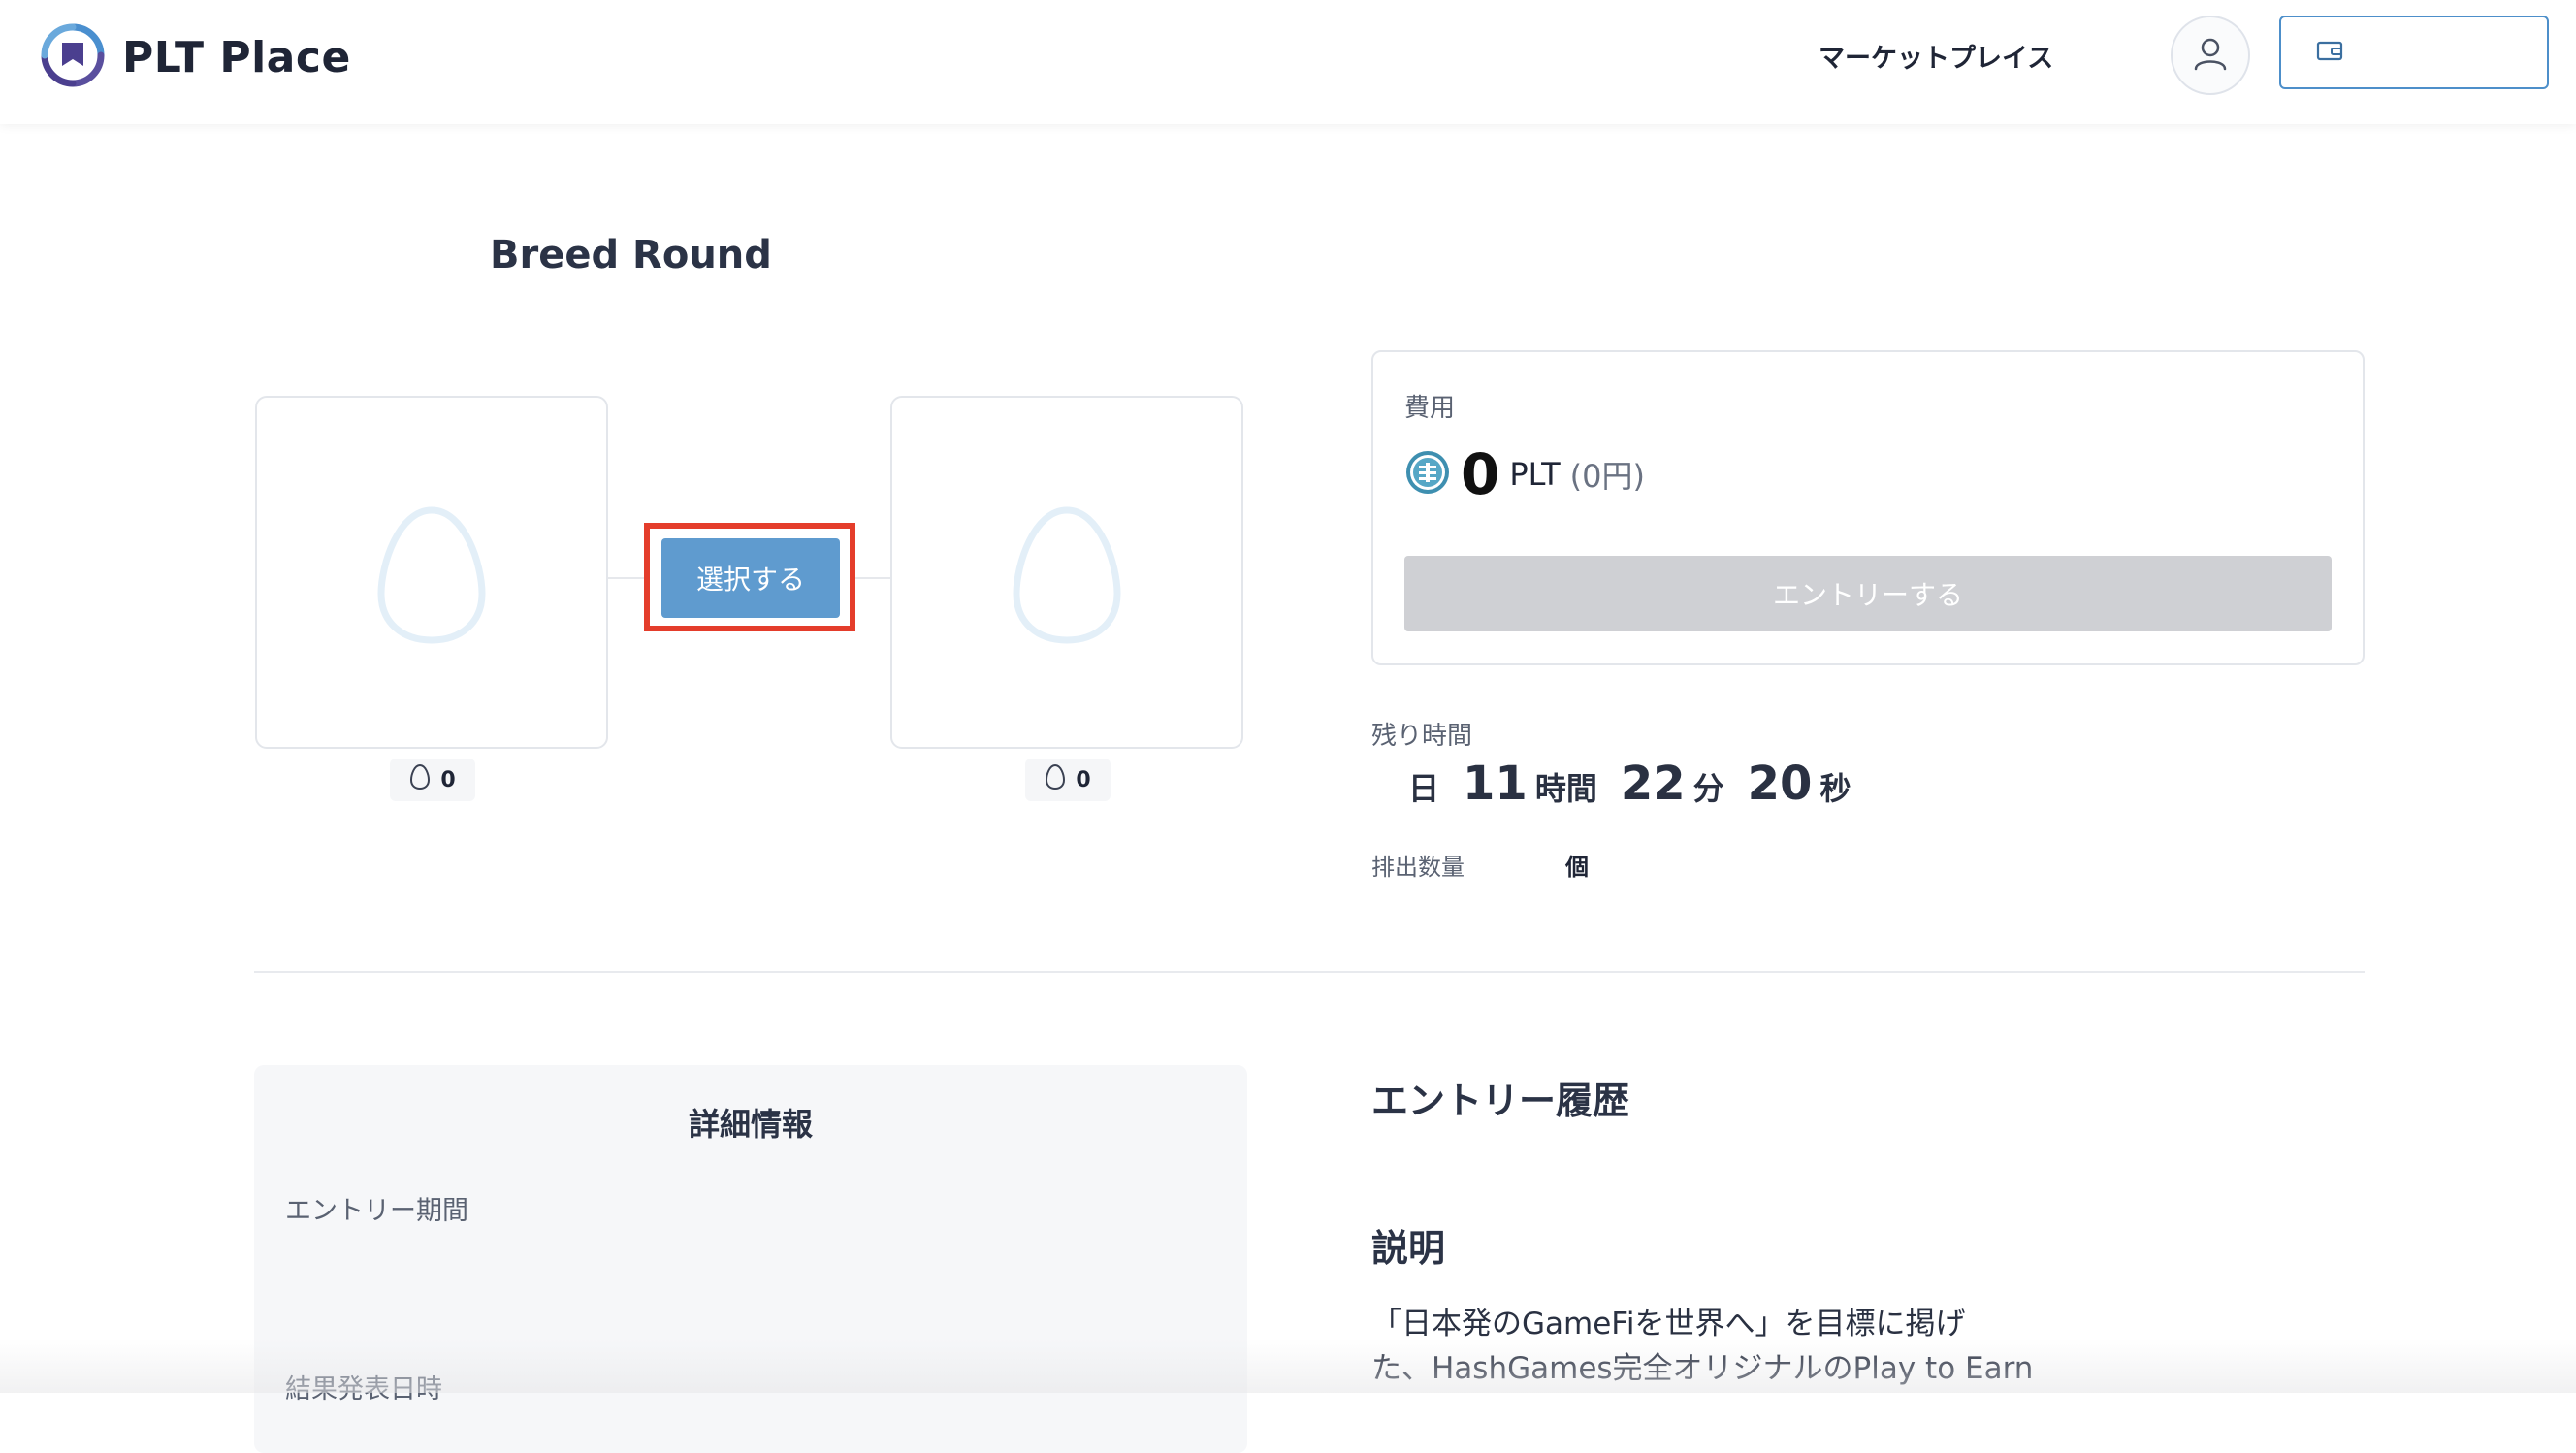  I want to click on connector-line-left, so click(626, 578).